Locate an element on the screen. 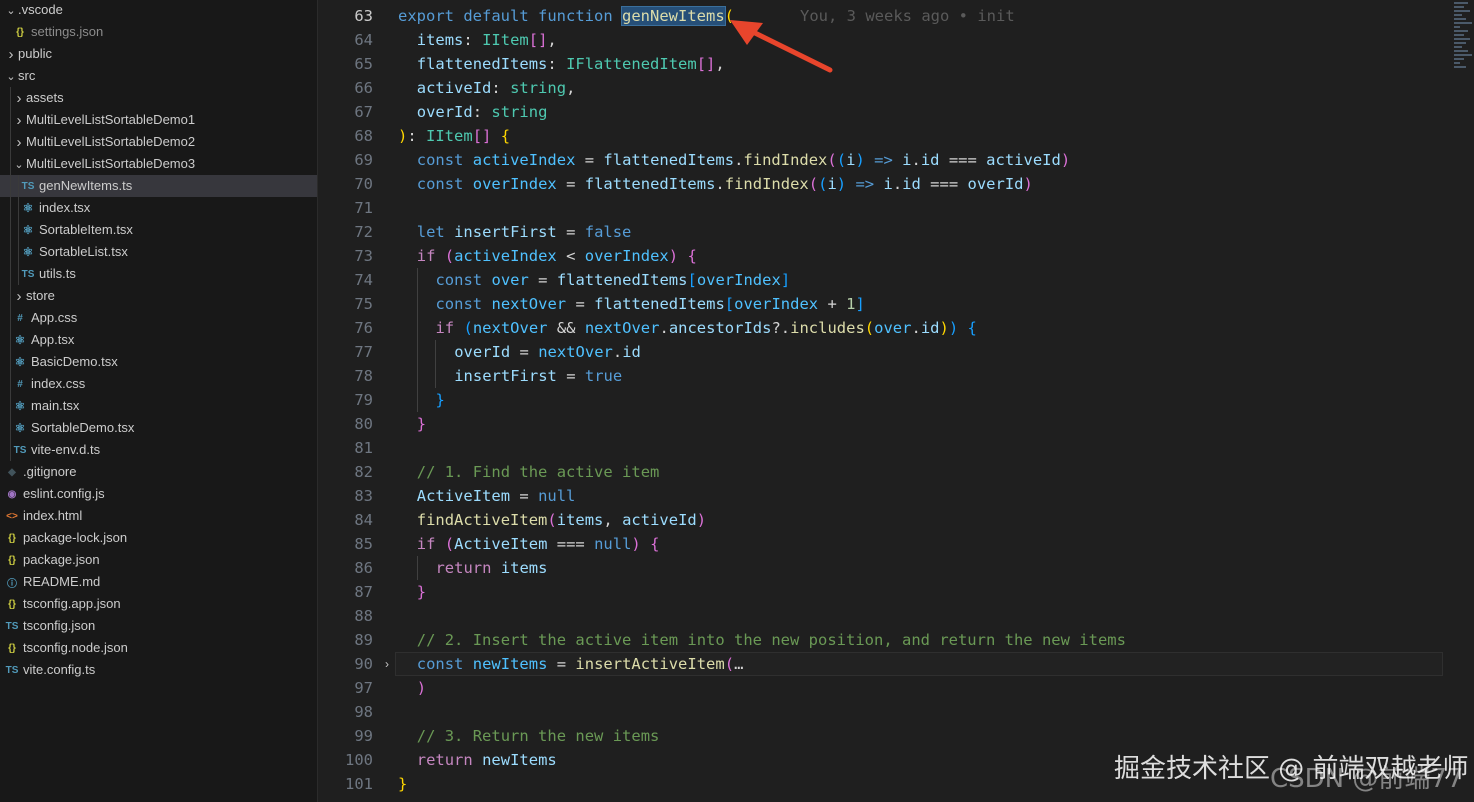  code-token: string is located at coordinates (519, 112).